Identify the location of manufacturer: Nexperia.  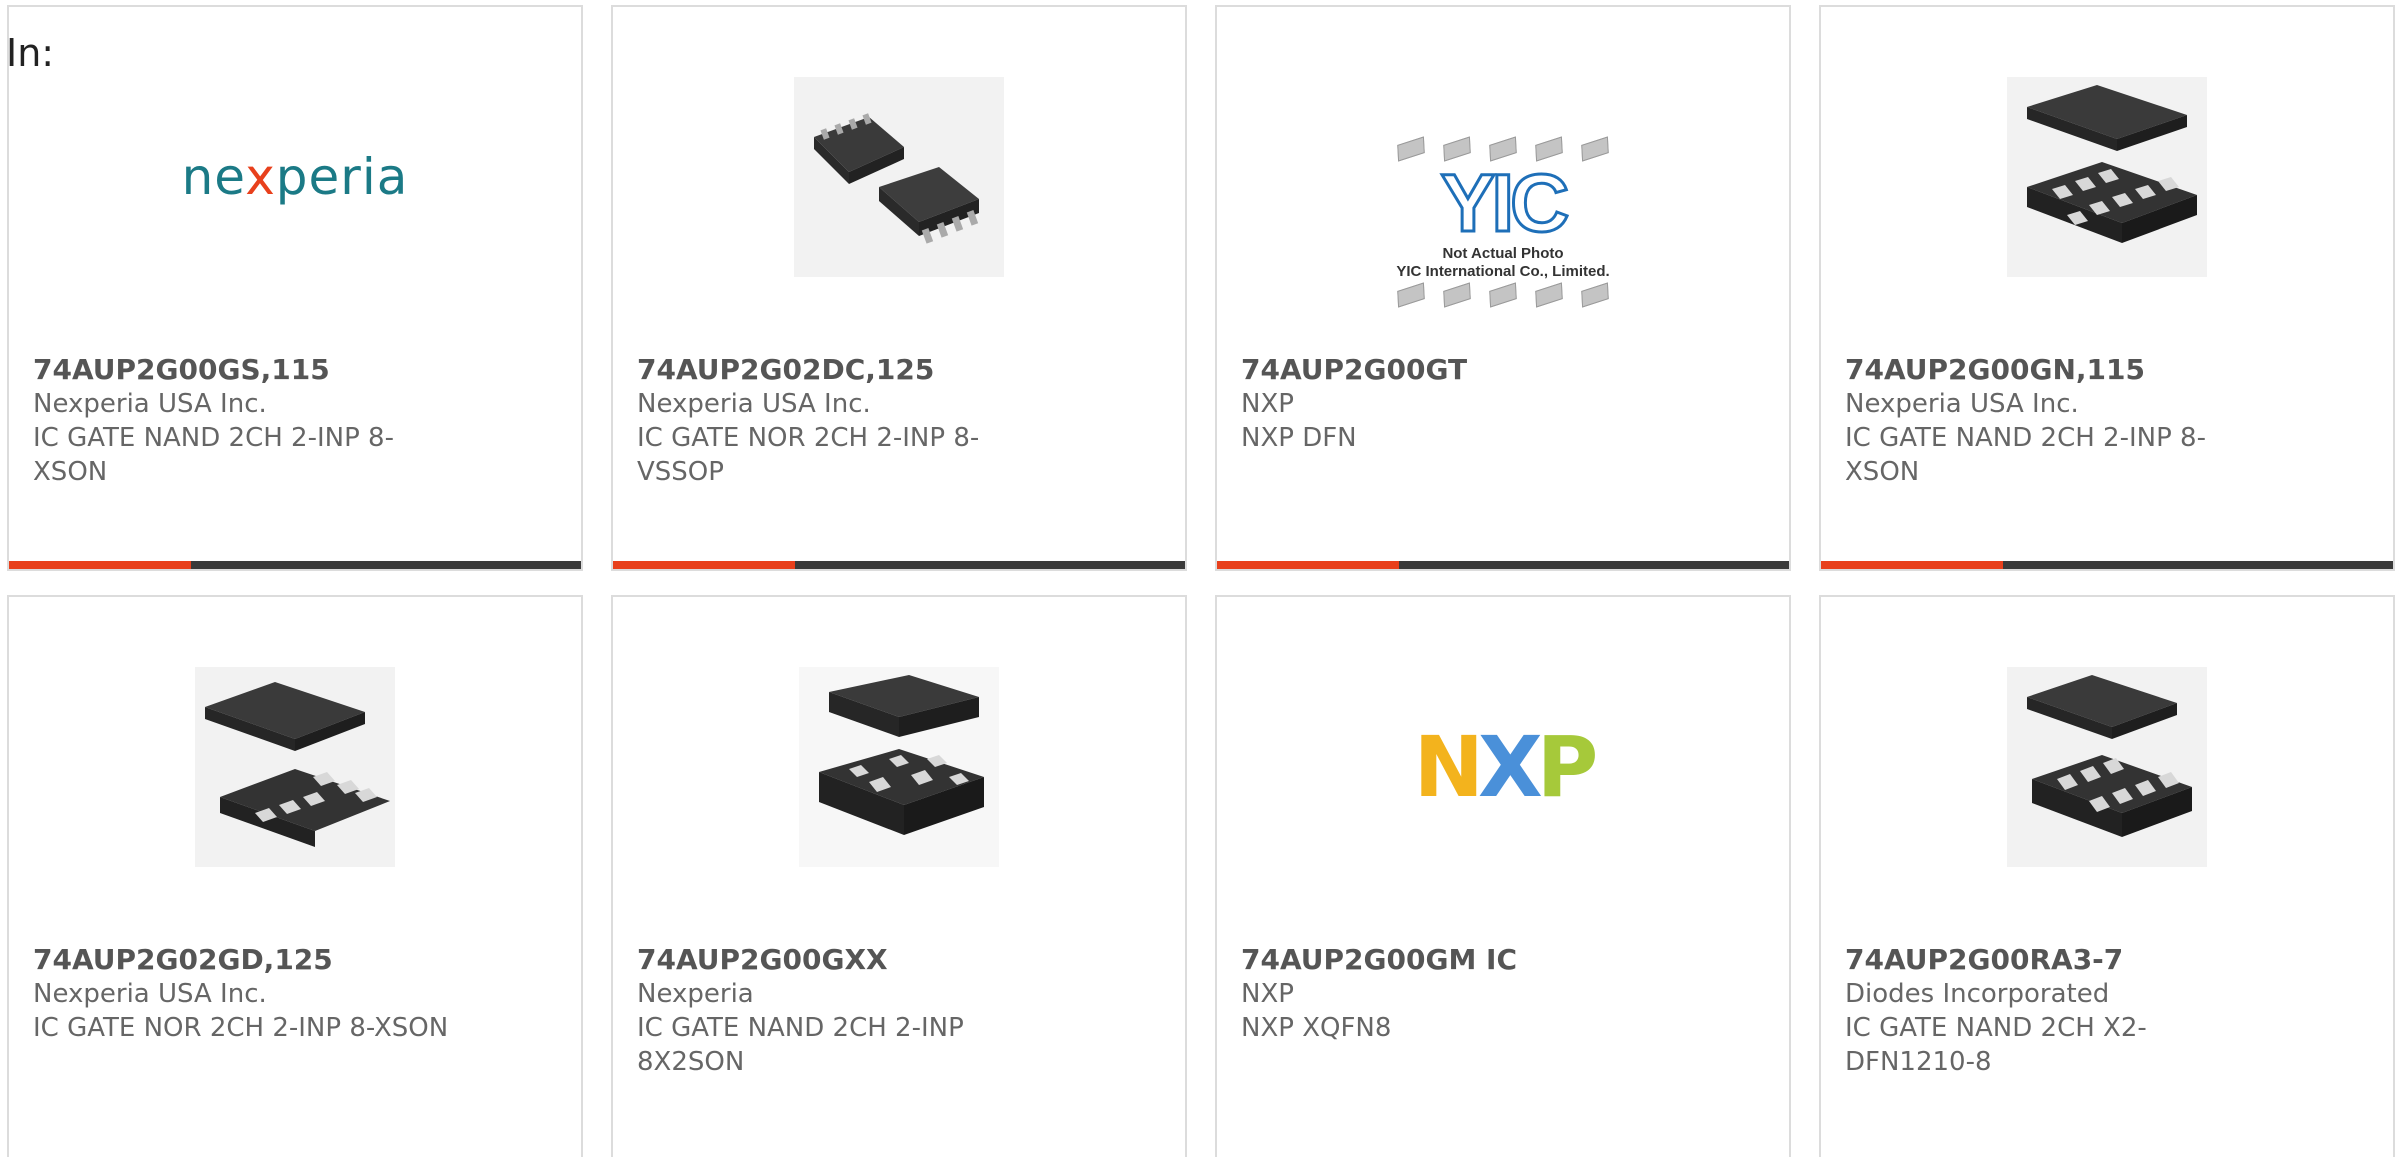
(695, 994).